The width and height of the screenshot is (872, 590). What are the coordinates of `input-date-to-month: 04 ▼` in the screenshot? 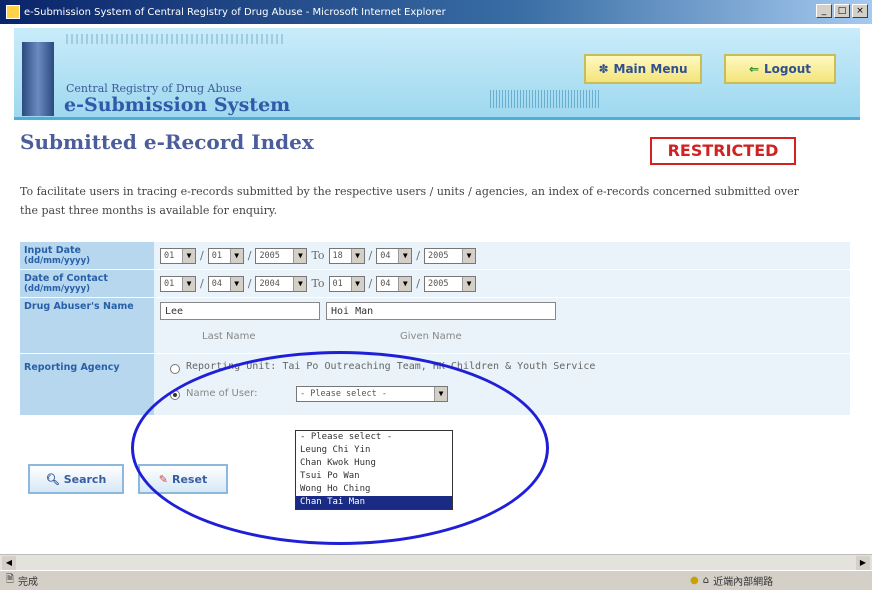 It's located at (394, 255).